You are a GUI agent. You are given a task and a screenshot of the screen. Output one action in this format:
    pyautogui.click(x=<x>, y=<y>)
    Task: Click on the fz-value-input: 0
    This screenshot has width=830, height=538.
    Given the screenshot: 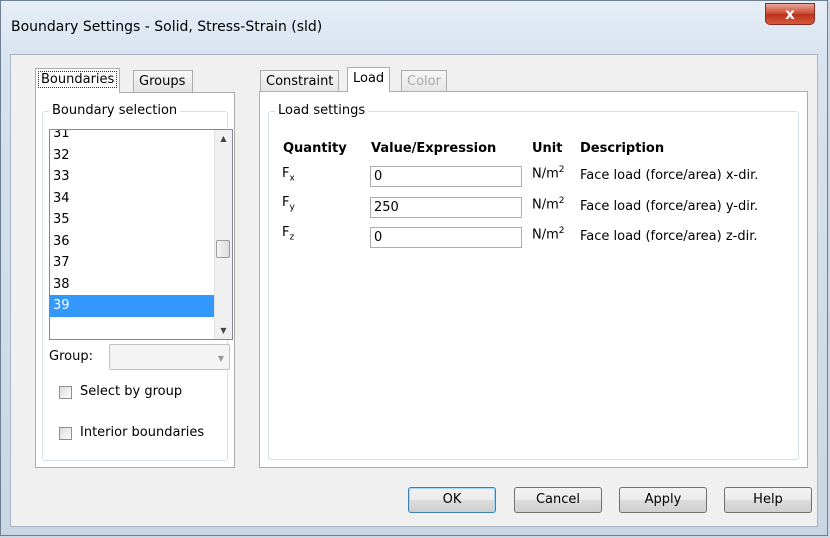 What is the action you would take?
    pyautogui.click(x=446, y=237)
    